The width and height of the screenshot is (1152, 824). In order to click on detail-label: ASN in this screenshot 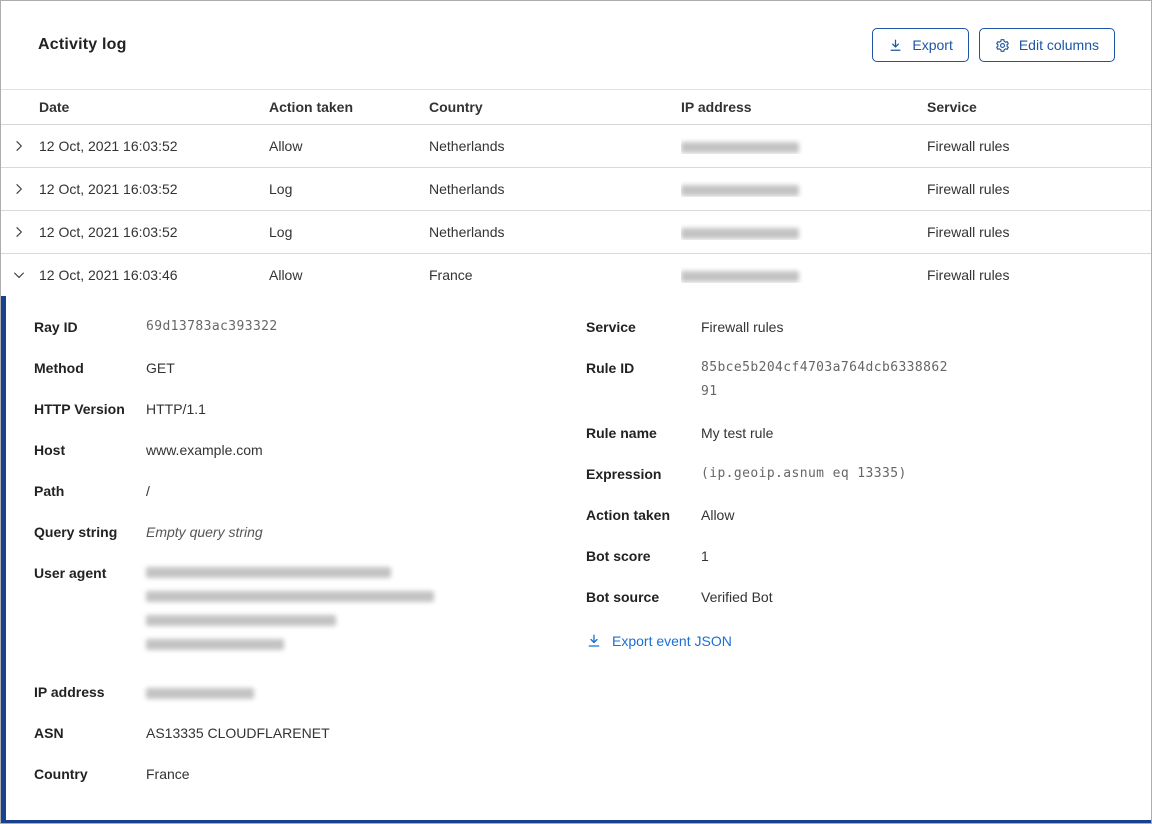, I will do `click(49, 733)`.